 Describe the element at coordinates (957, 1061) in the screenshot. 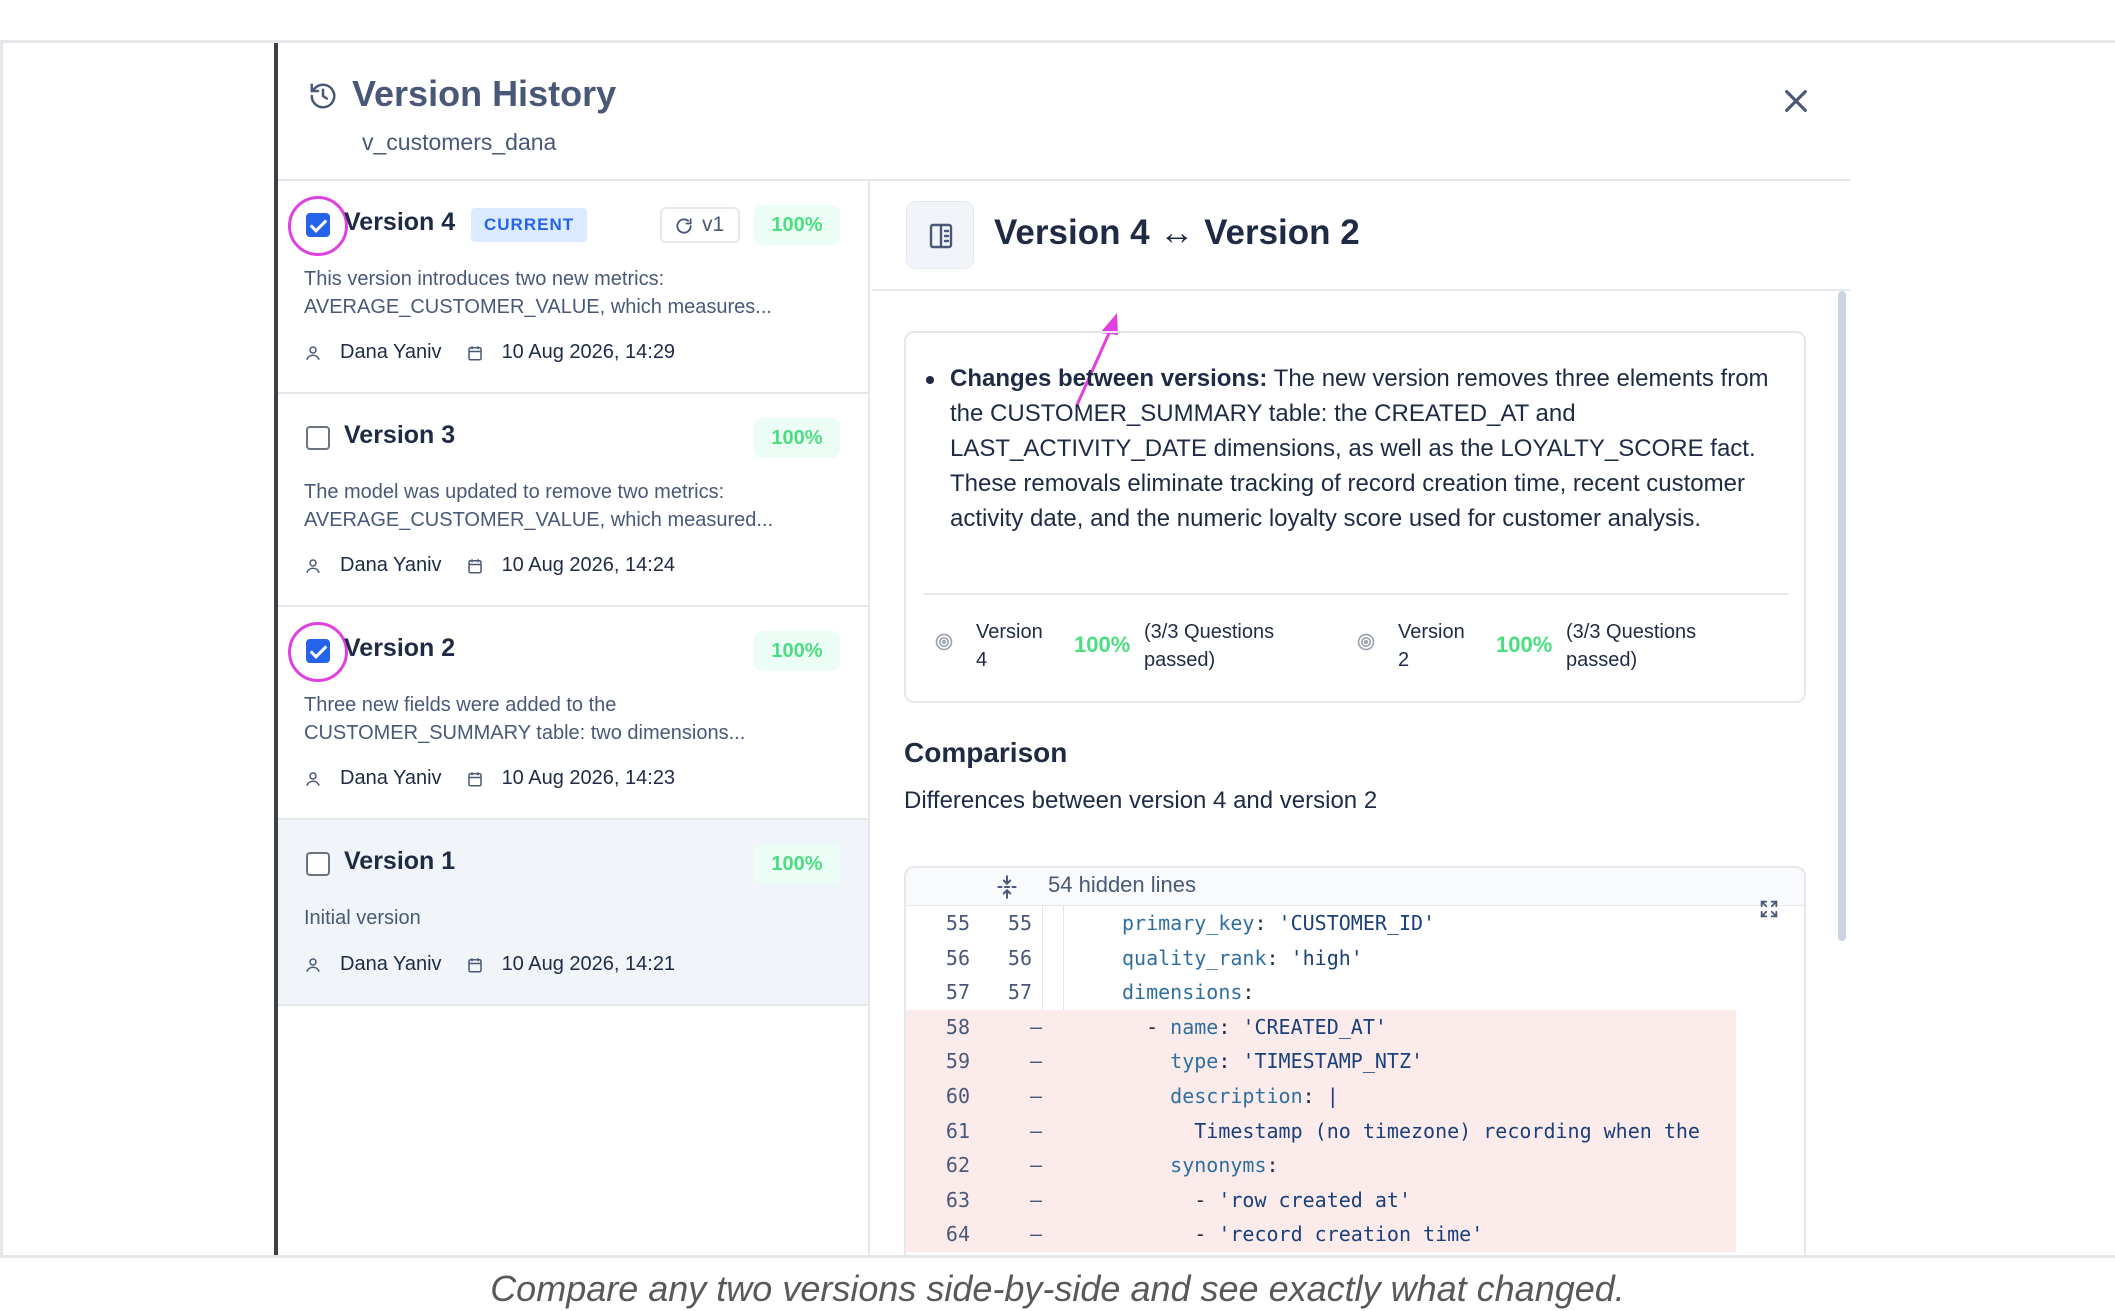

I see `line-number-old: 59` at that location.